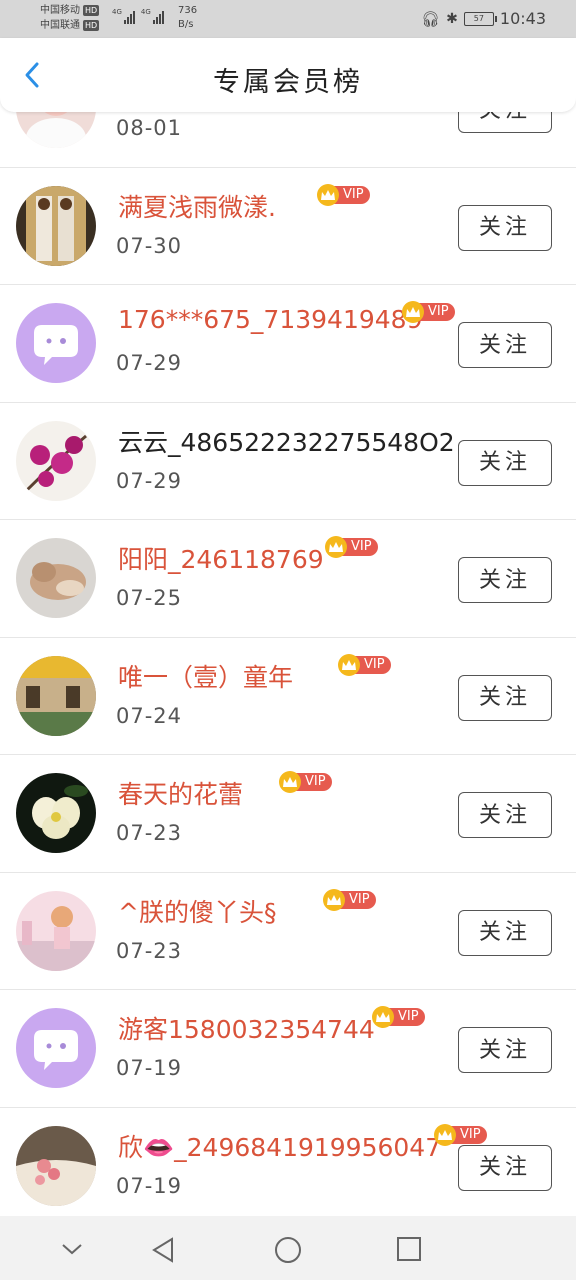 This screenshot has height=1280, width=576. I want to click on member-name: 唯一（壹）童年, so click(205, 676).